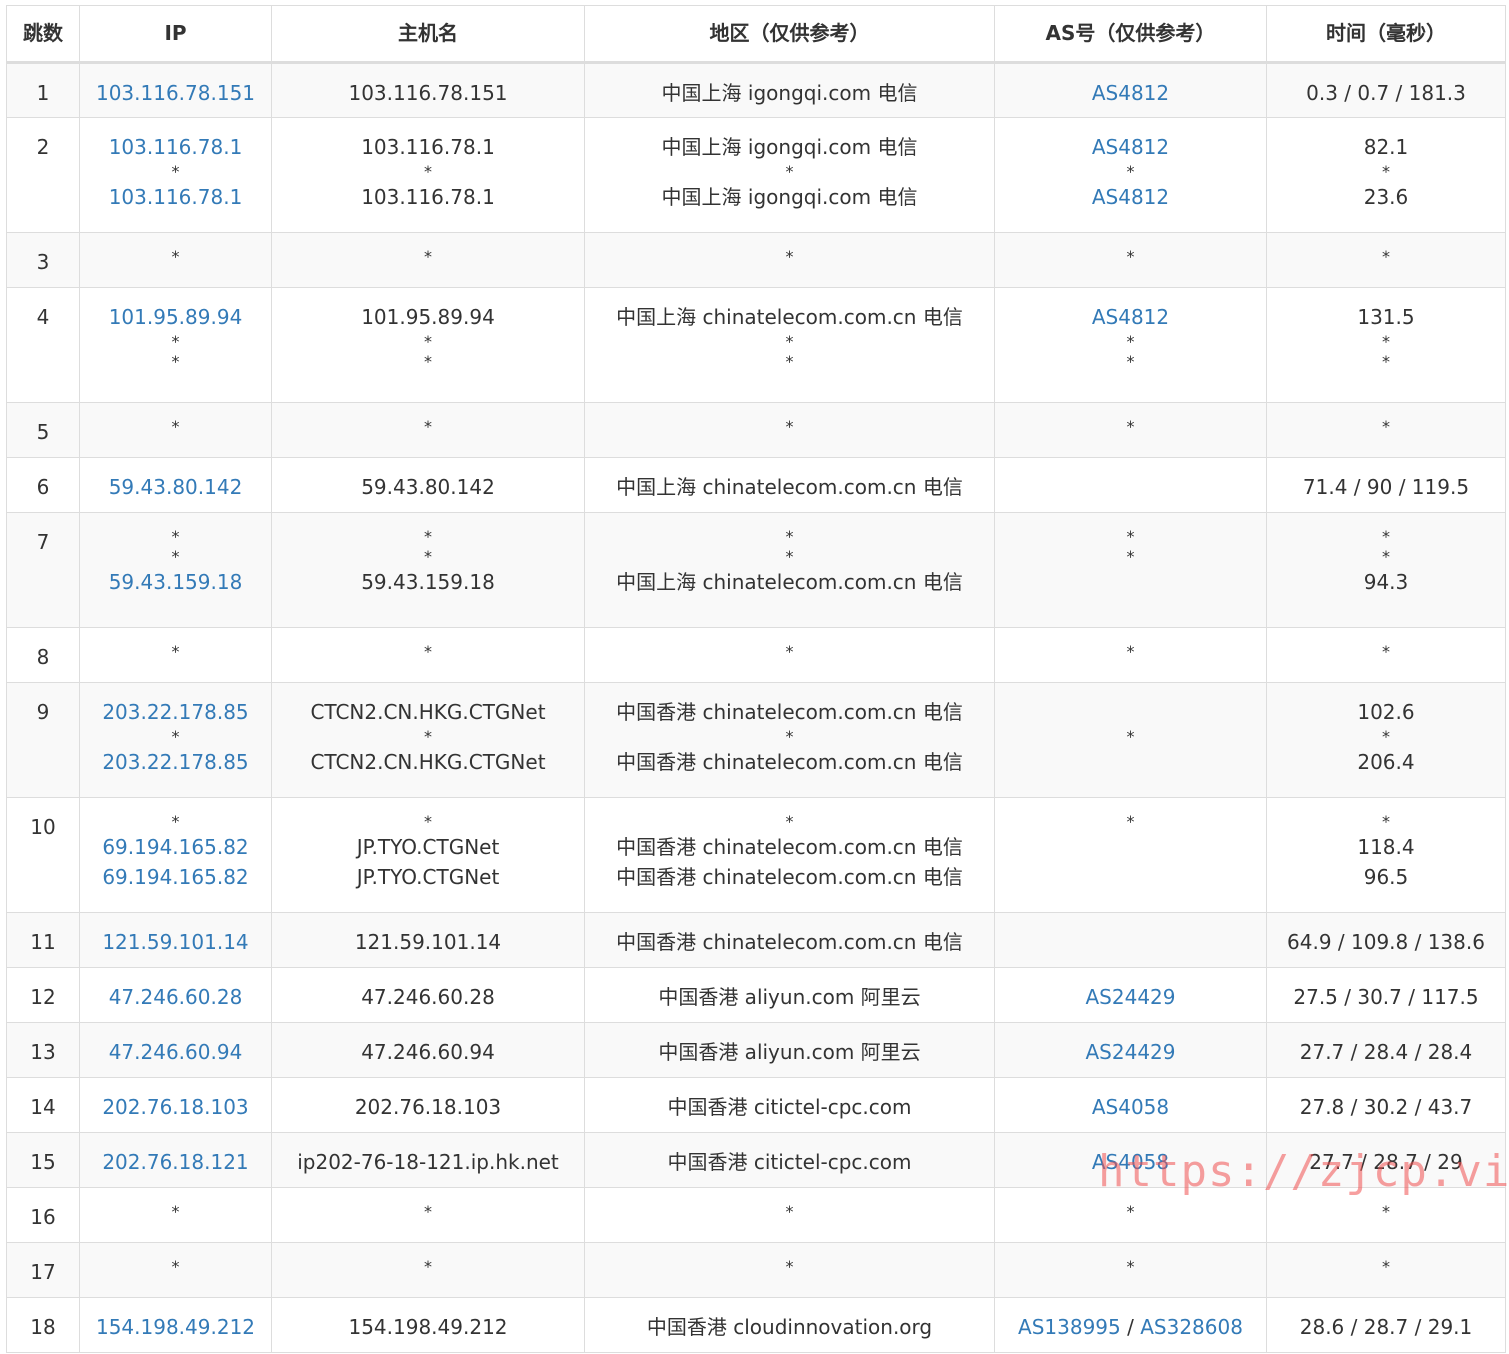 Image resolution: width=1509 pixels, height=1354 pixels. Describe the element at coordinates (1386, 1107) in the screenshot. I see `time-line: 27.8 / 30.2 / 43.7` at that location.